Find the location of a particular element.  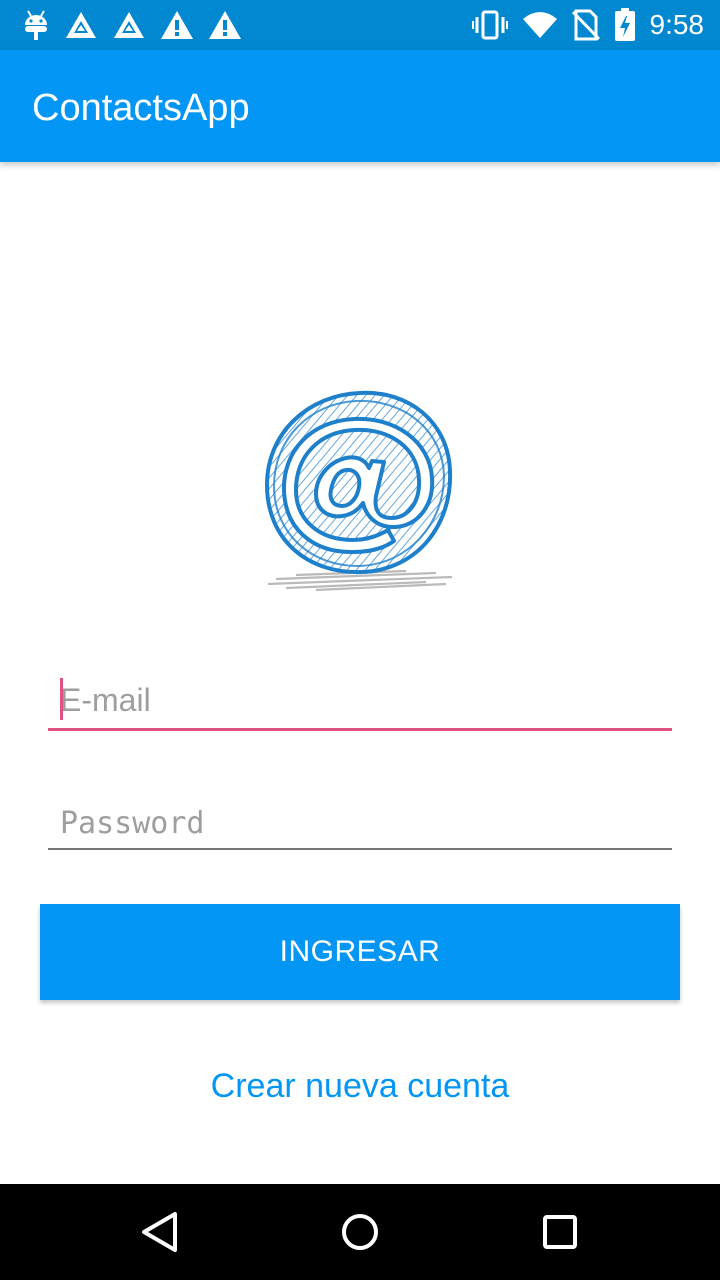

status-bar: 9:58 is located at coordinates (360, 25).